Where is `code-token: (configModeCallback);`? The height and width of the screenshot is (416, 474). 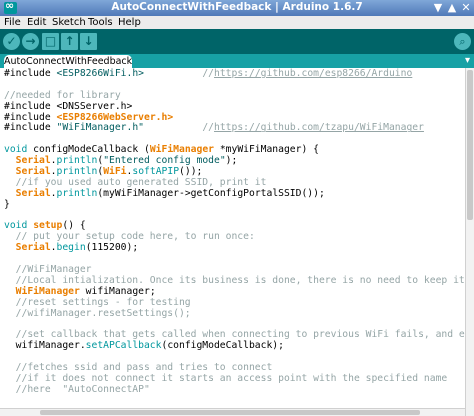 code-token: (configModeCallback); is located at coordinates (222, 346).